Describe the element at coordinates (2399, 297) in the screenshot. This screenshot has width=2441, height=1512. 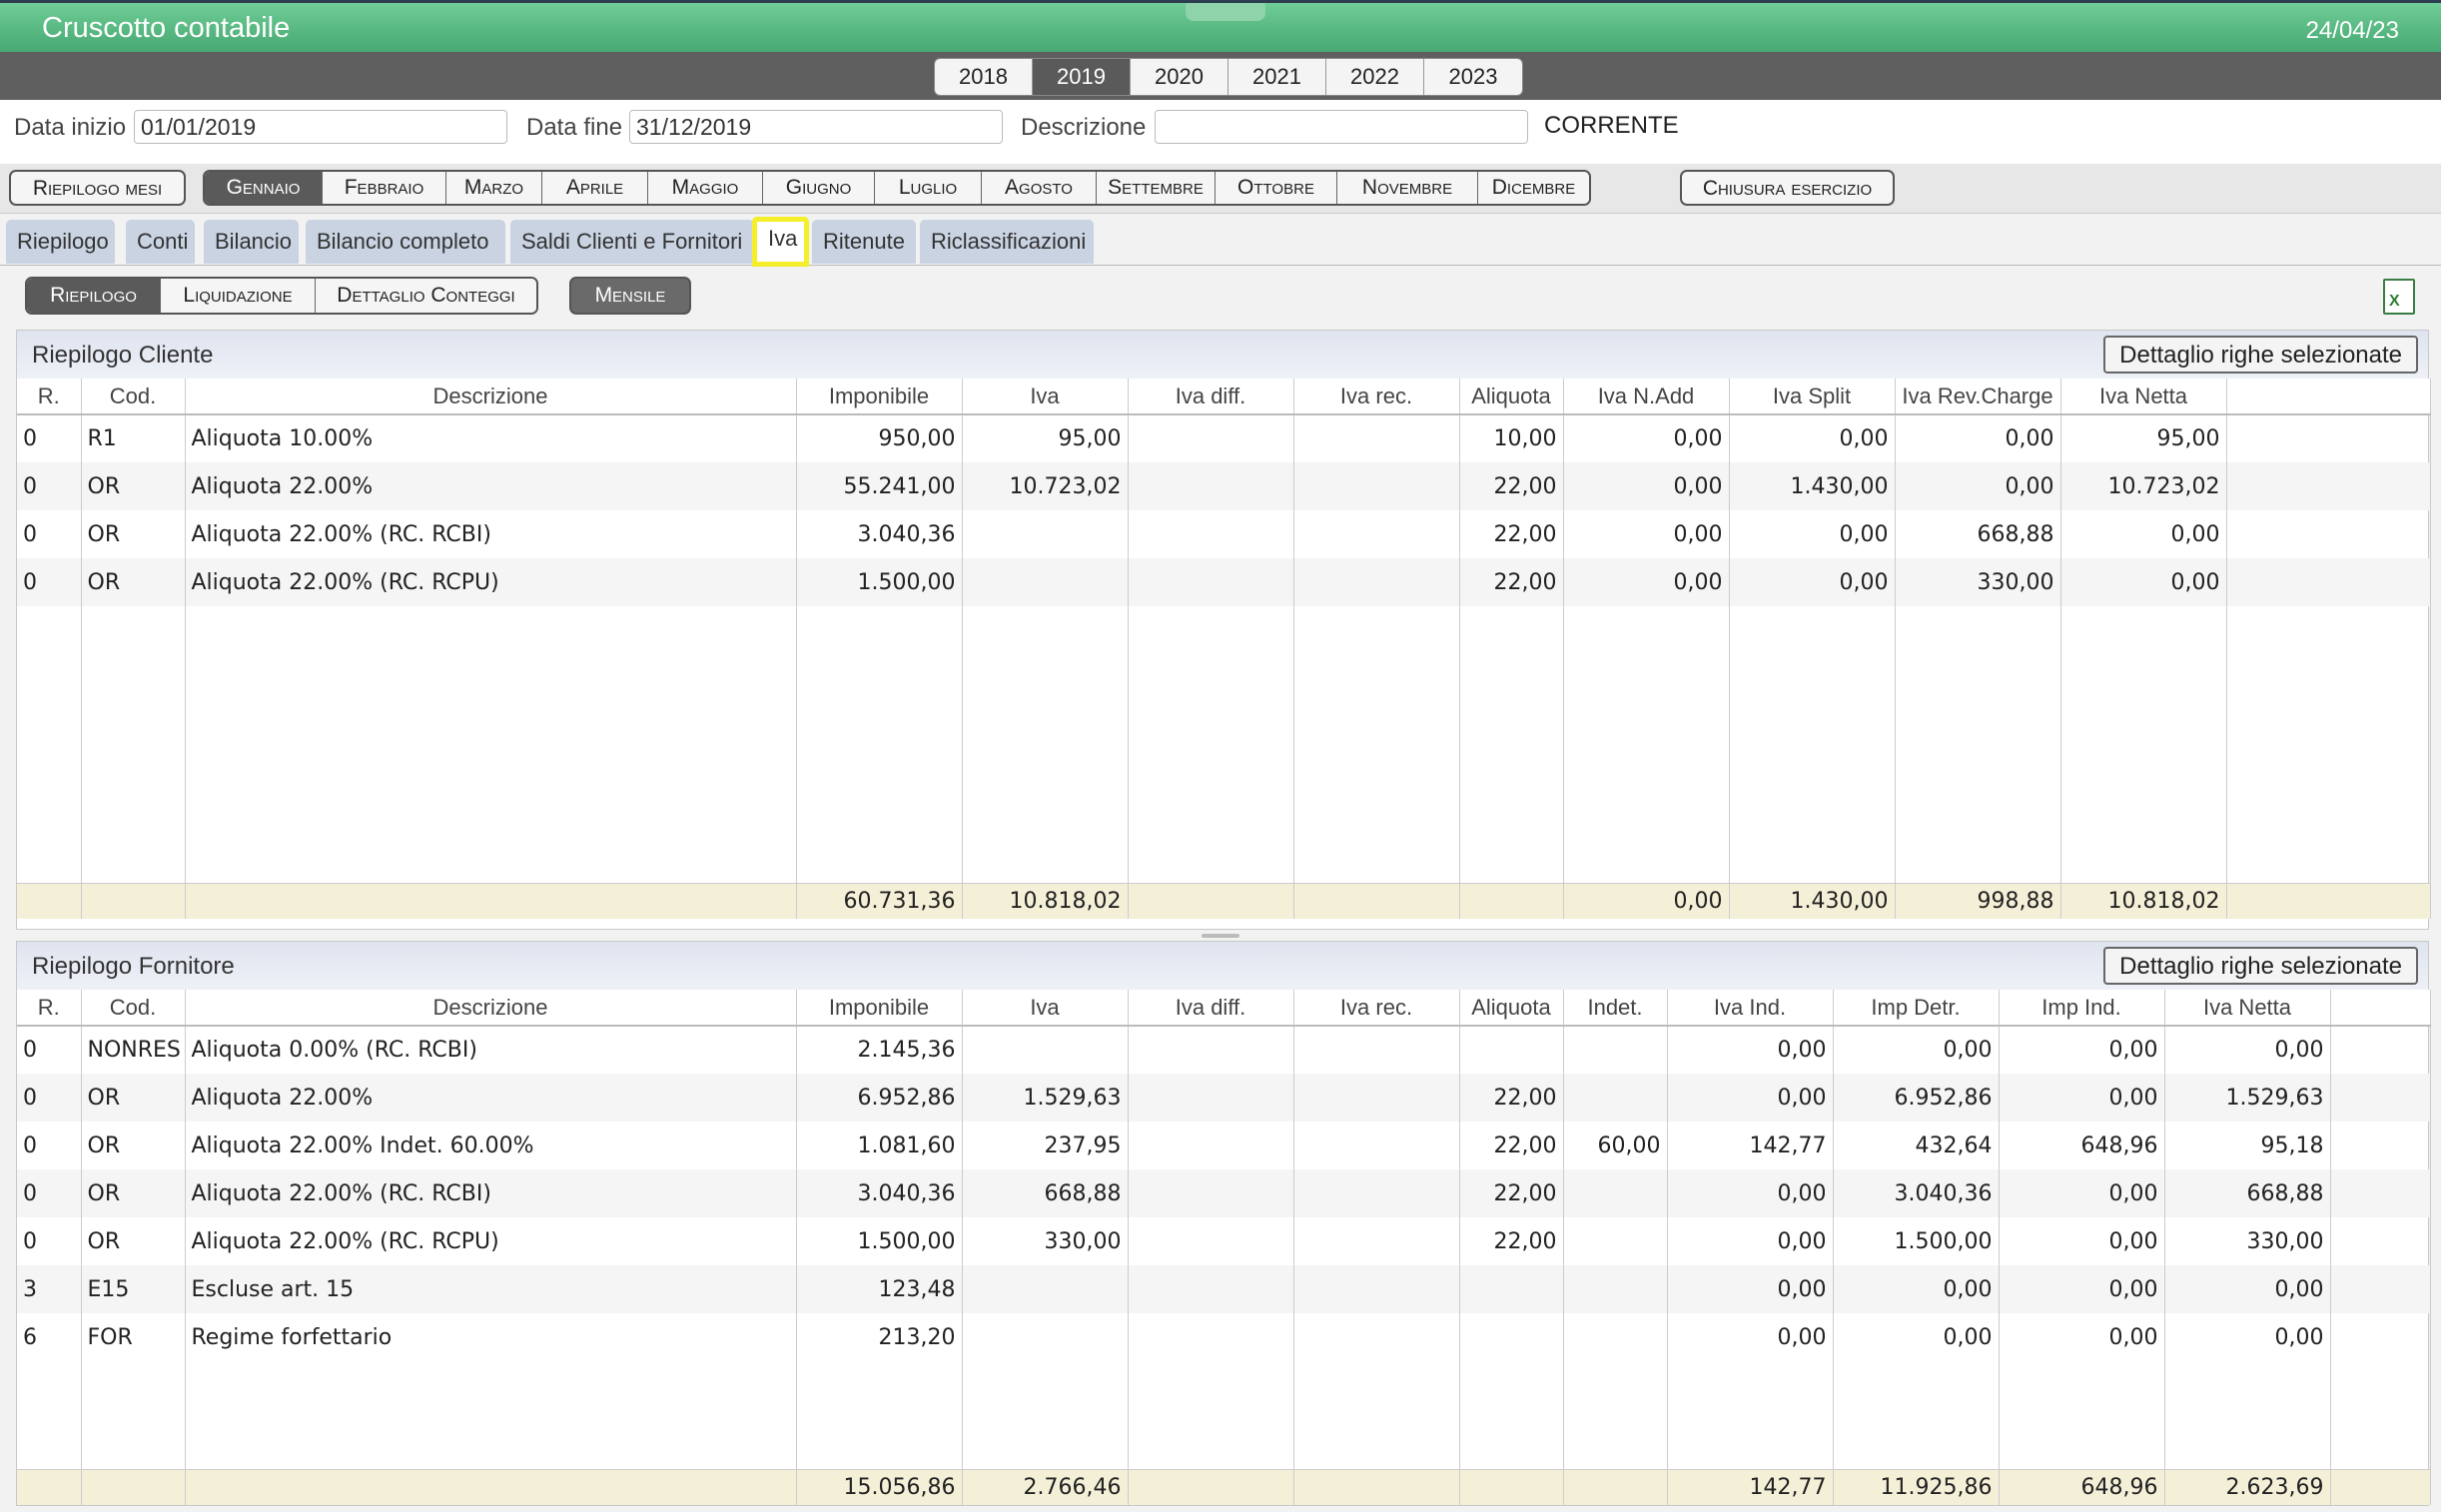
I see `excel-export-icon: X` at that location.